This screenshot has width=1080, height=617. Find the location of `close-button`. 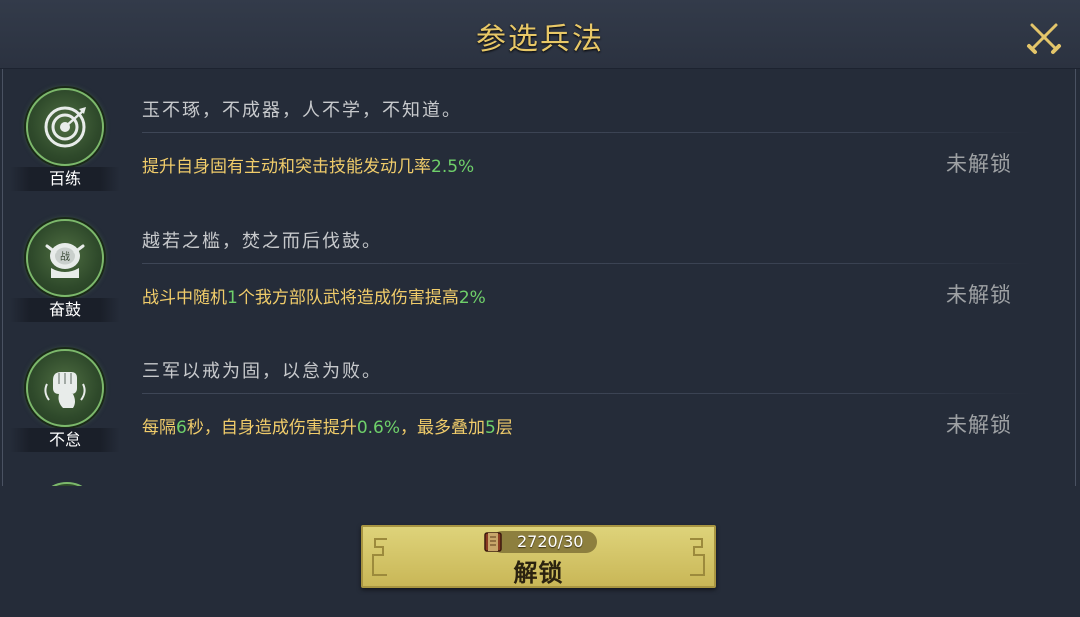

close-button is located at coordinates (1044, 37).